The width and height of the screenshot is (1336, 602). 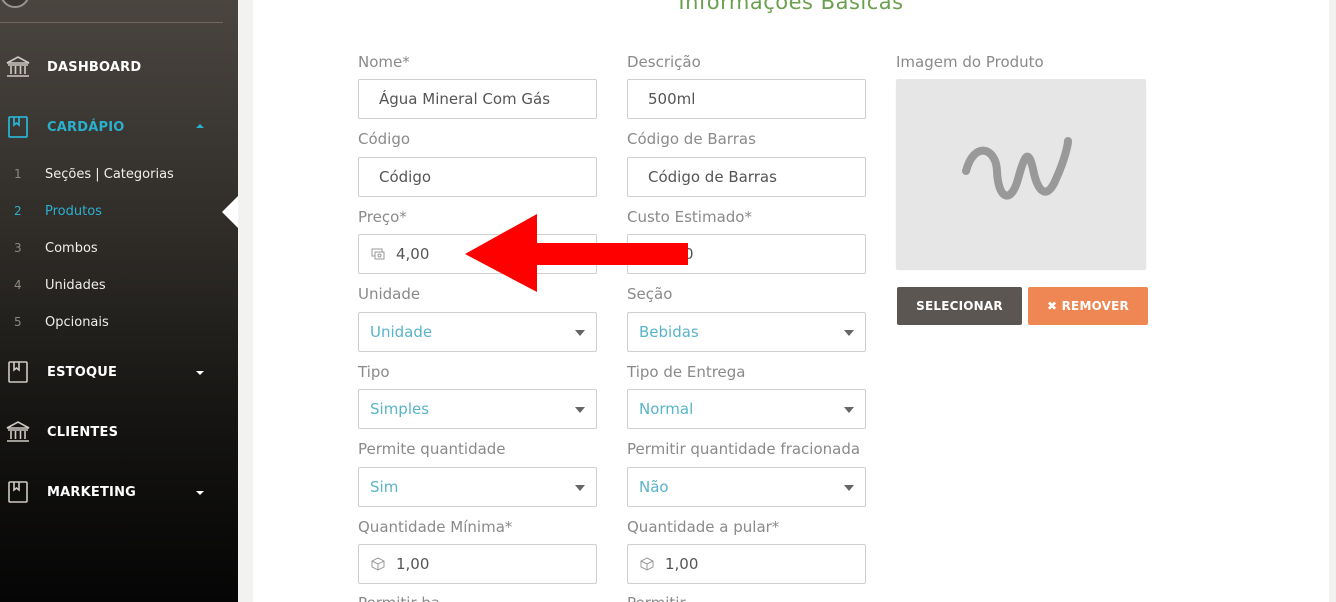 I want to click on tipo-entrega-label: Tipo de Entrega, so click(x=686, y=372).